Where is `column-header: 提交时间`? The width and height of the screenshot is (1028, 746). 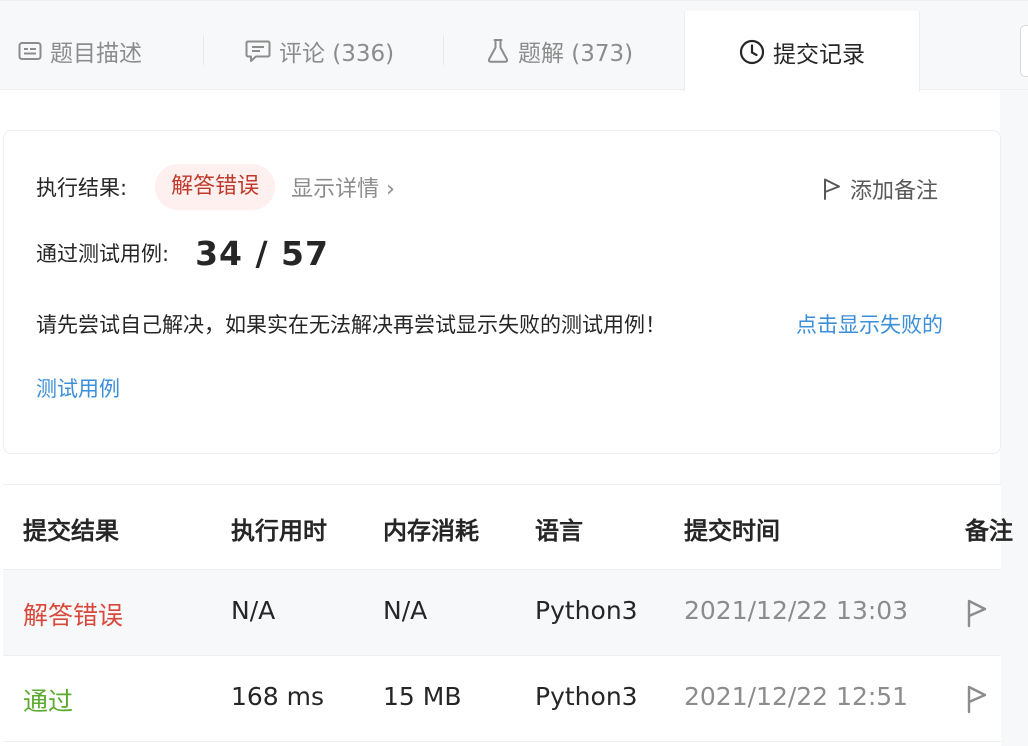
column-header: 提交时间 is located at coordinates (732, 528).